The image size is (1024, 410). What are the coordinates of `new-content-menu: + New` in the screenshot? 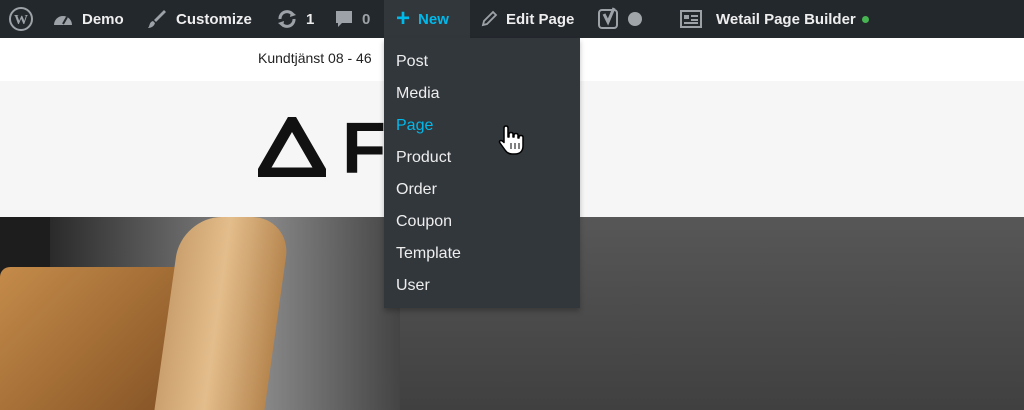 It's located at (427, 19).